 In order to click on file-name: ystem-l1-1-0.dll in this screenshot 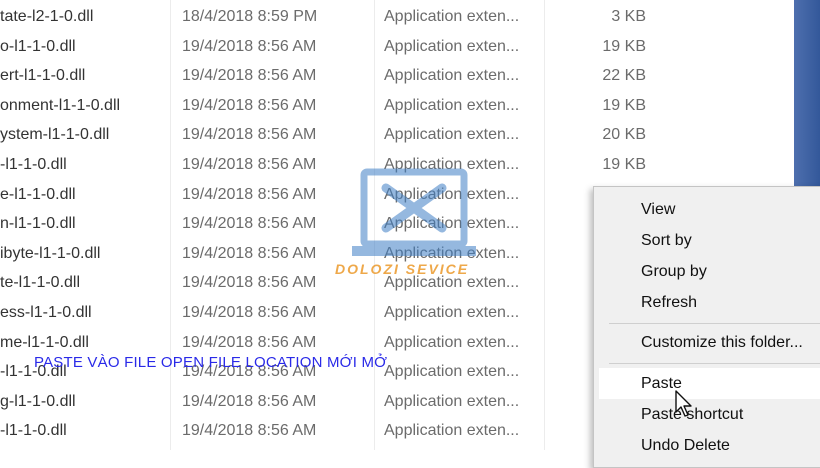, I will do `click(55, 135)`.